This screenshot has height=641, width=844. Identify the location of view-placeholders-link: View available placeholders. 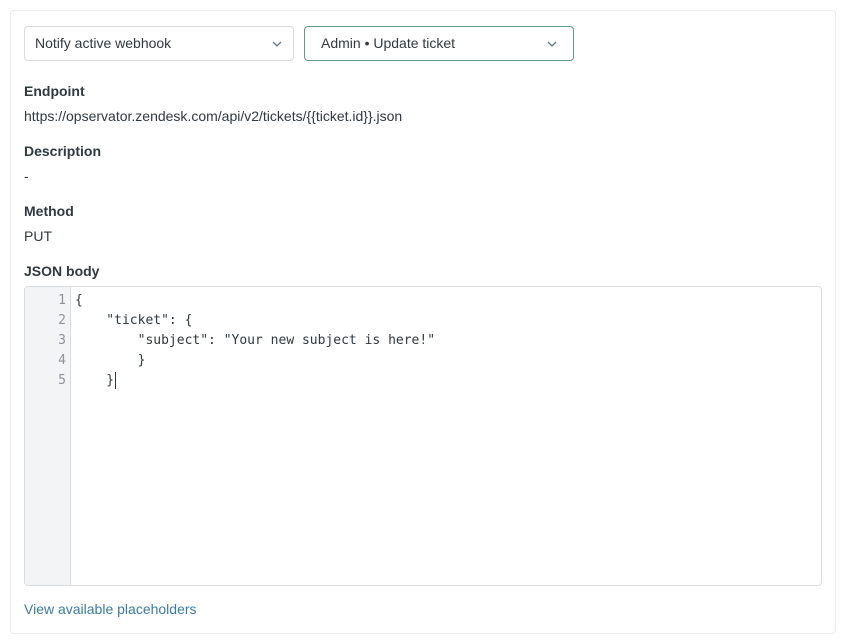
(110, 609).